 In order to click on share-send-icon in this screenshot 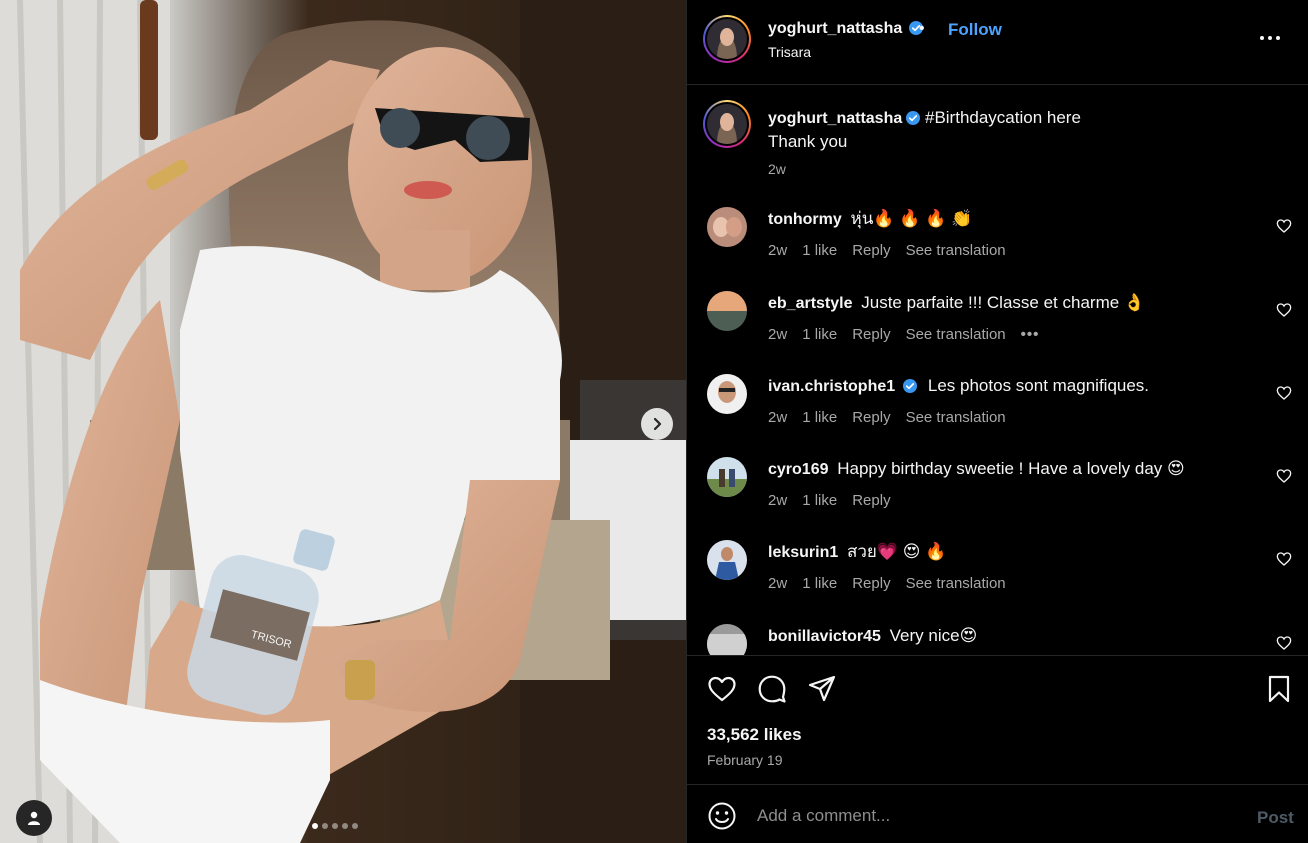, I will do `click(822, 689)`.